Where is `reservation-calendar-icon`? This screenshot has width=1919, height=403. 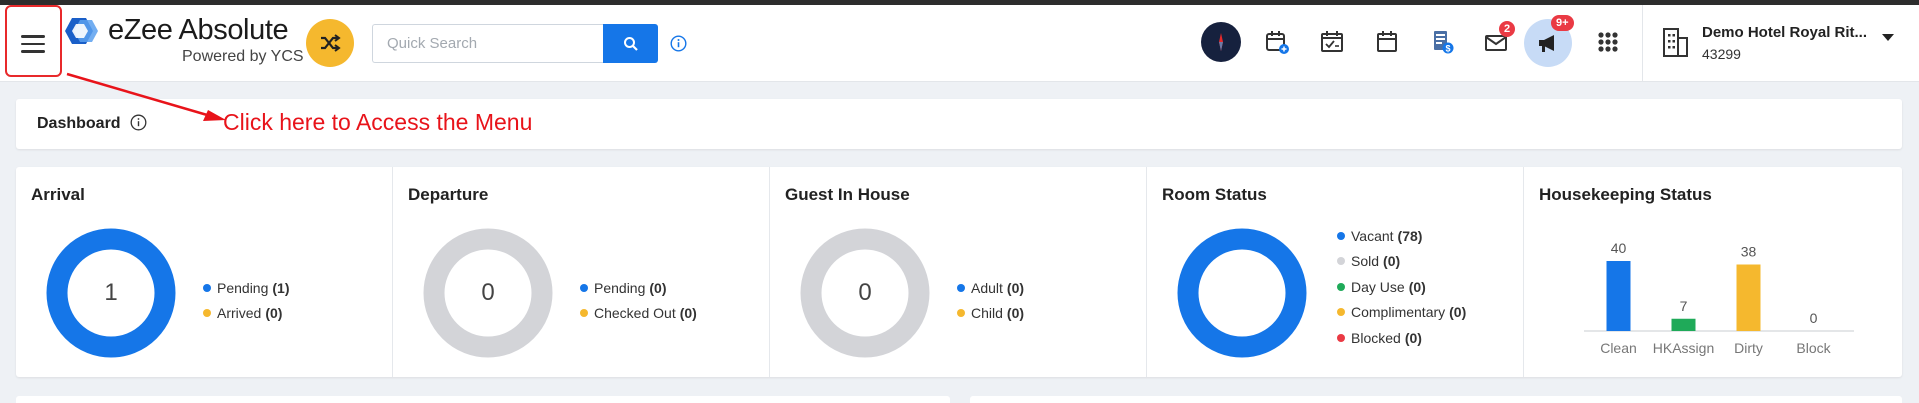
reservation-calendar-icon is located at coordinates (1277, 42).